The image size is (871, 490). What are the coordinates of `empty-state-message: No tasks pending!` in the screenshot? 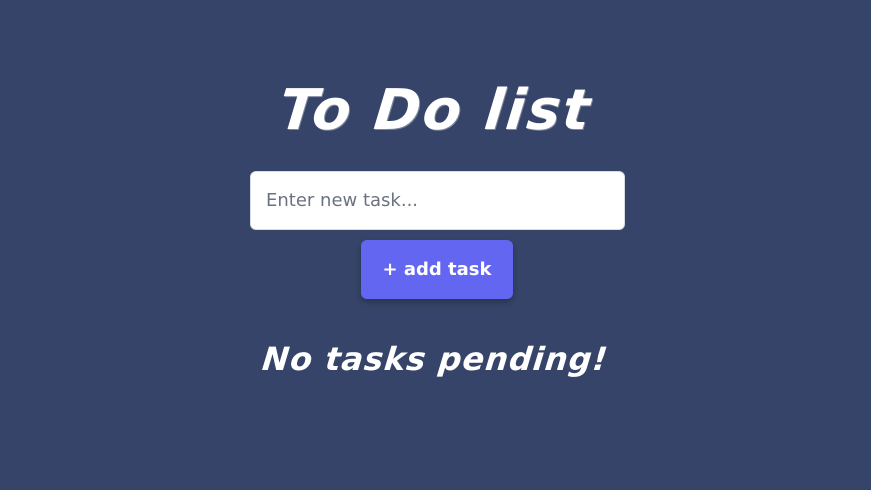 It's located at (435, 359).